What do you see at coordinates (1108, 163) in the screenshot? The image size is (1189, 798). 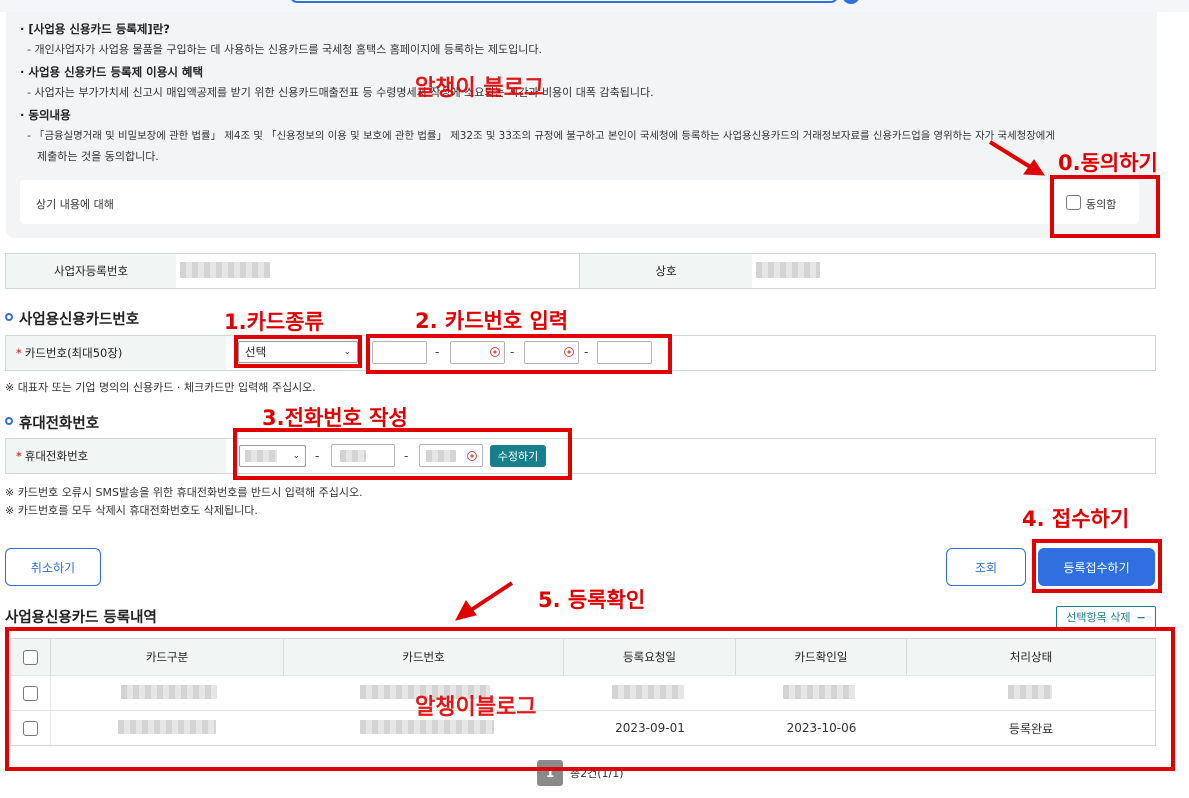 I see `annotation-step0: 0.동의하기` at bounding box center [1108, 163].